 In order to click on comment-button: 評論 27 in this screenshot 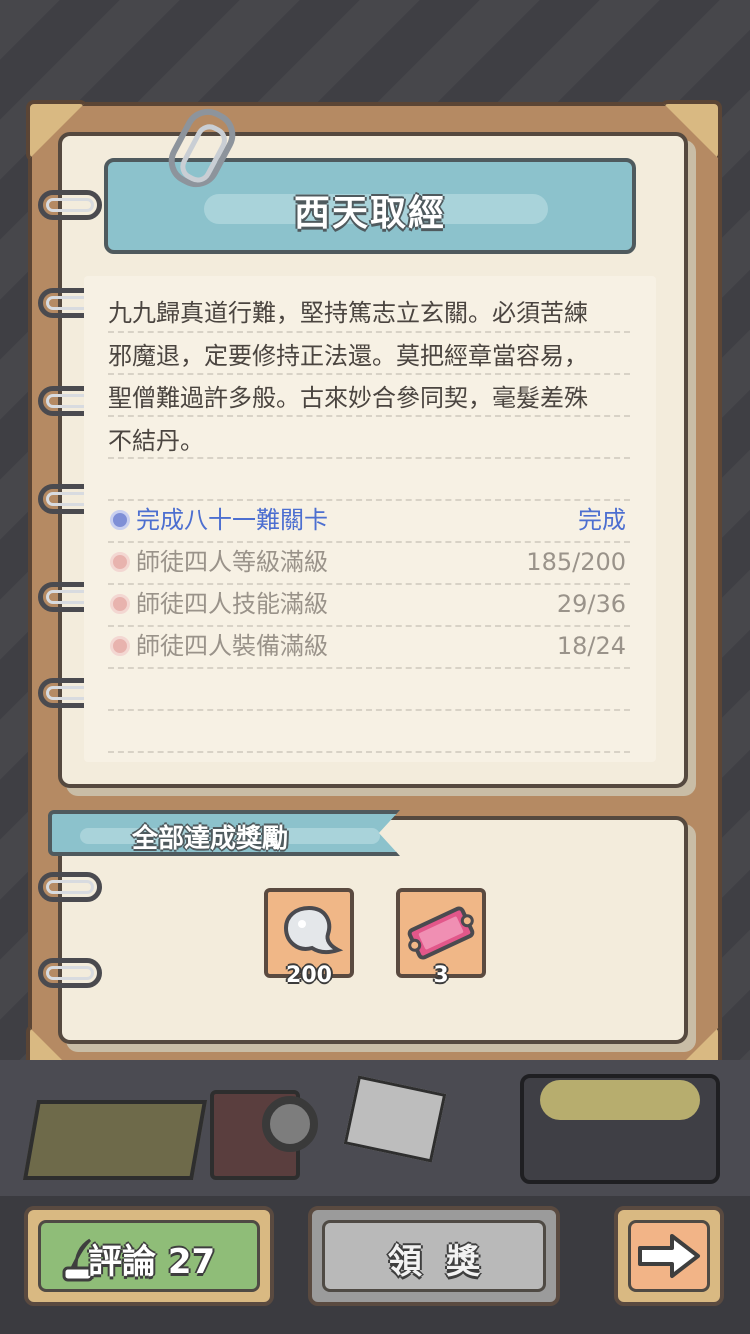, I will do `click(149, 1256)`.